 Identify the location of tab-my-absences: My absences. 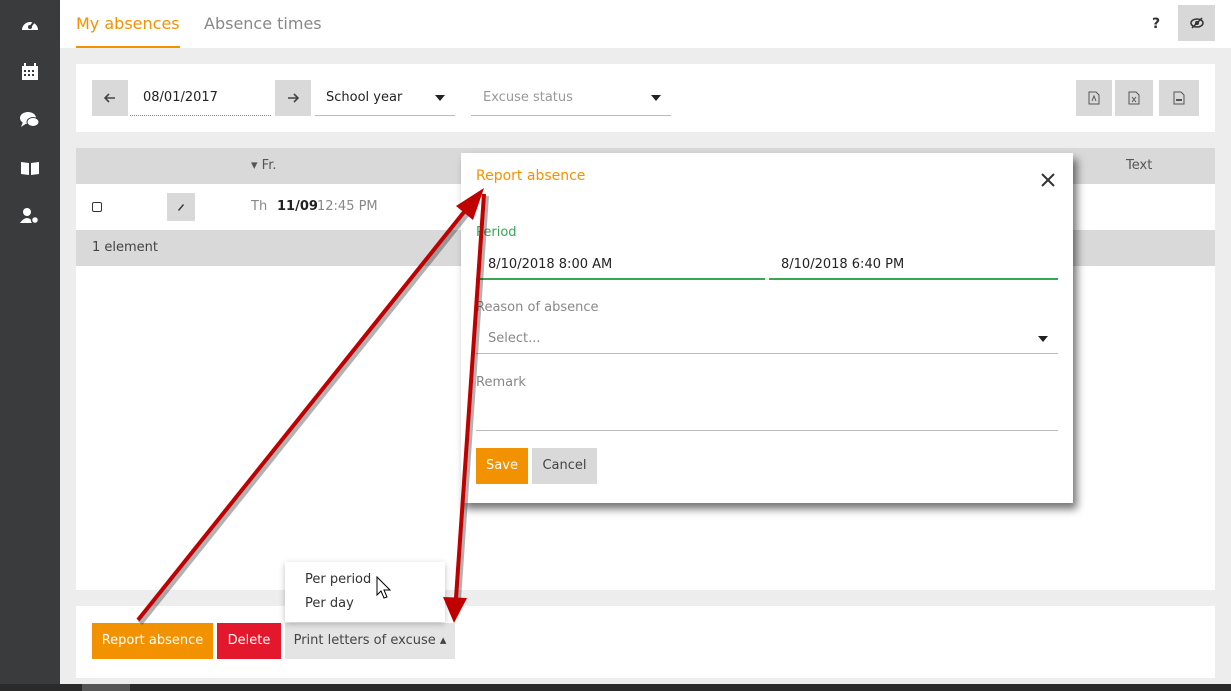
(128, 24).